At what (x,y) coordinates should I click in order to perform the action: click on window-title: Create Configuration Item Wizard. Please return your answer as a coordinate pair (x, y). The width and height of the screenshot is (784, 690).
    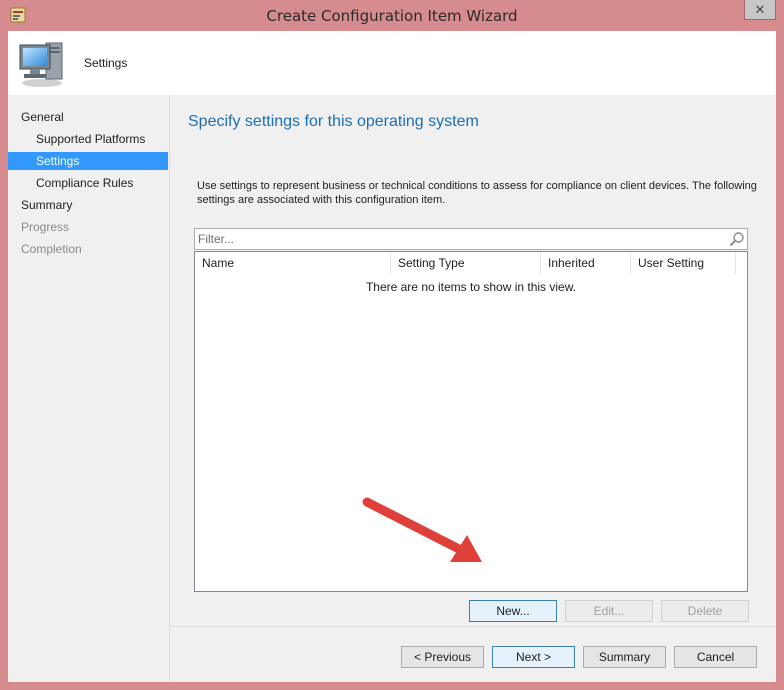
    Looking at the image, I should click on (392, 16).